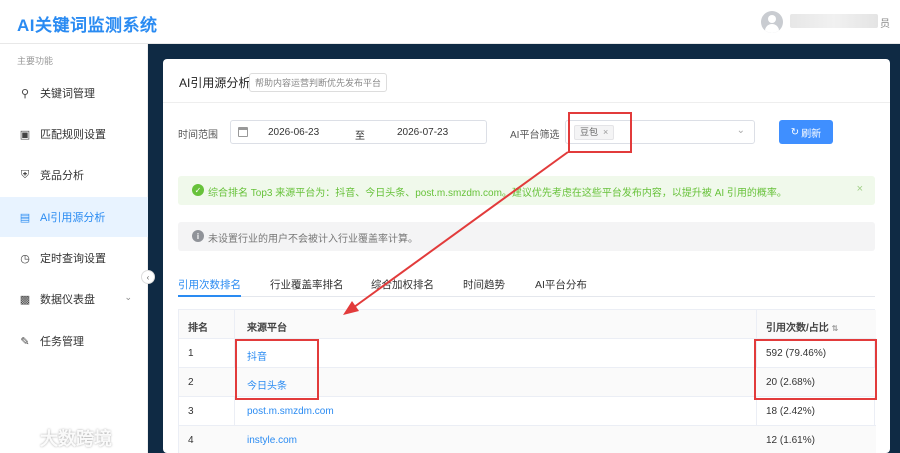 The image size is (900, 453). Describe the element at coordinates (290, 411) in the screenshot. I see `row-source-link: post.m.smzdm.com` at that location.